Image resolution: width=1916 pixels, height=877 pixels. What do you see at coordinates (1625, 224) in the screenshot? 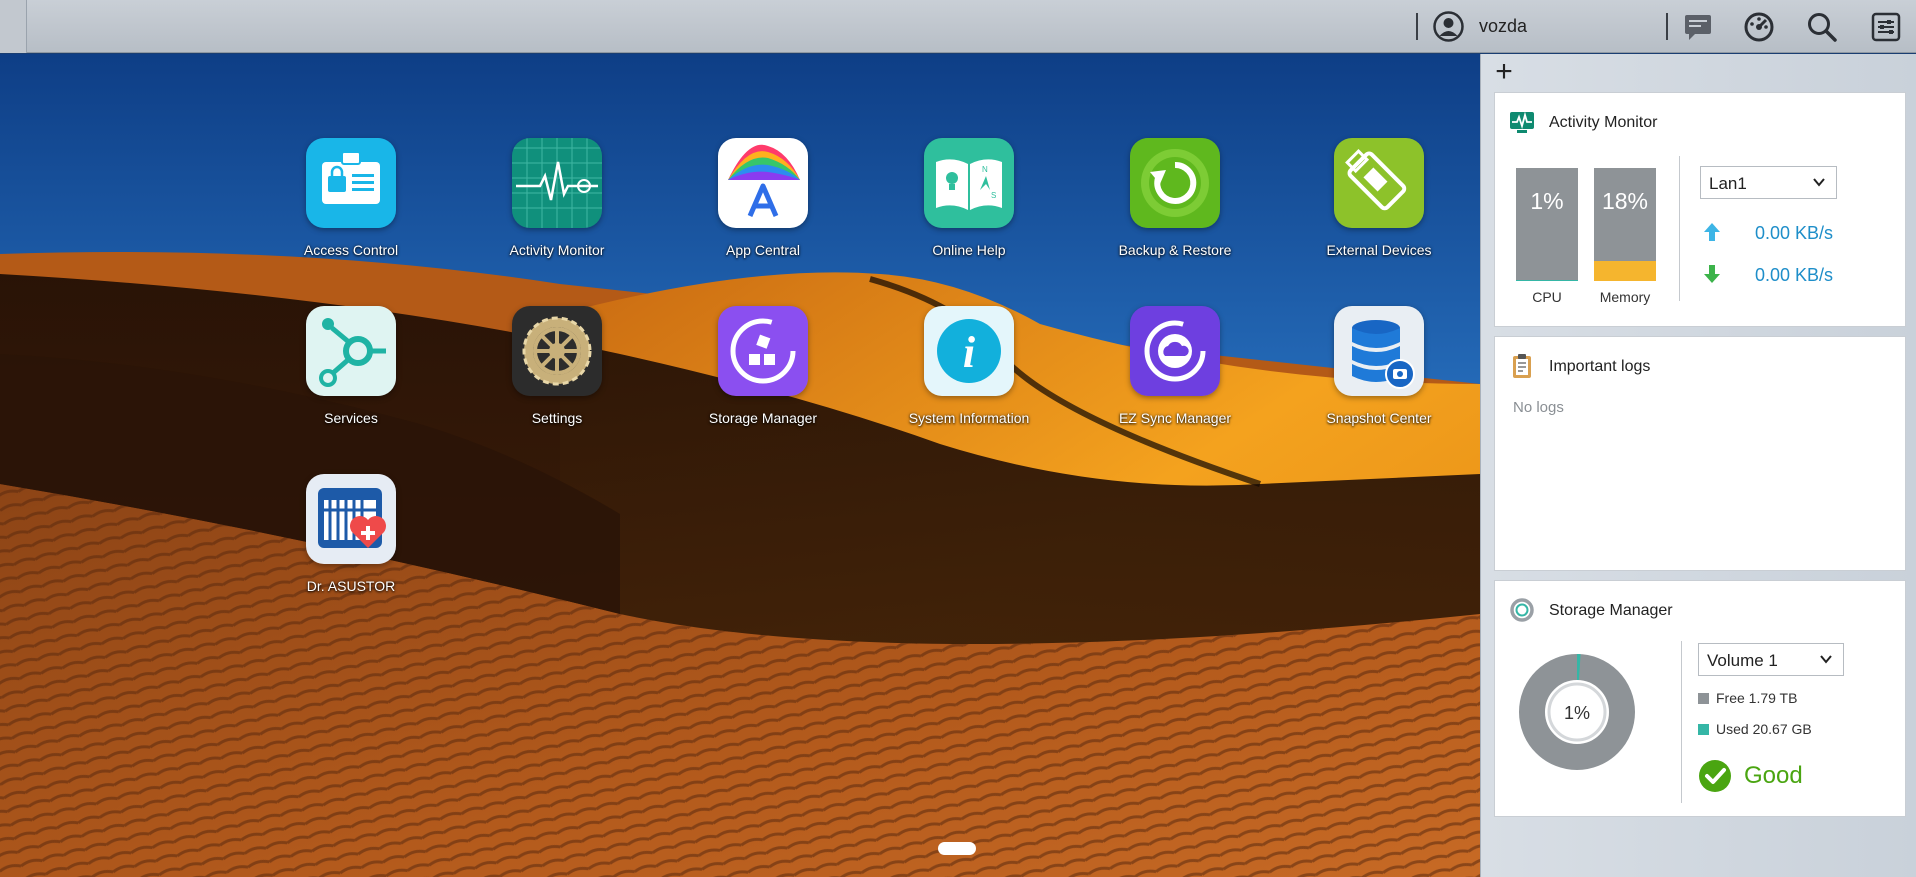
I see `memory-meter: 18%` at bounding box center [1625, 224].